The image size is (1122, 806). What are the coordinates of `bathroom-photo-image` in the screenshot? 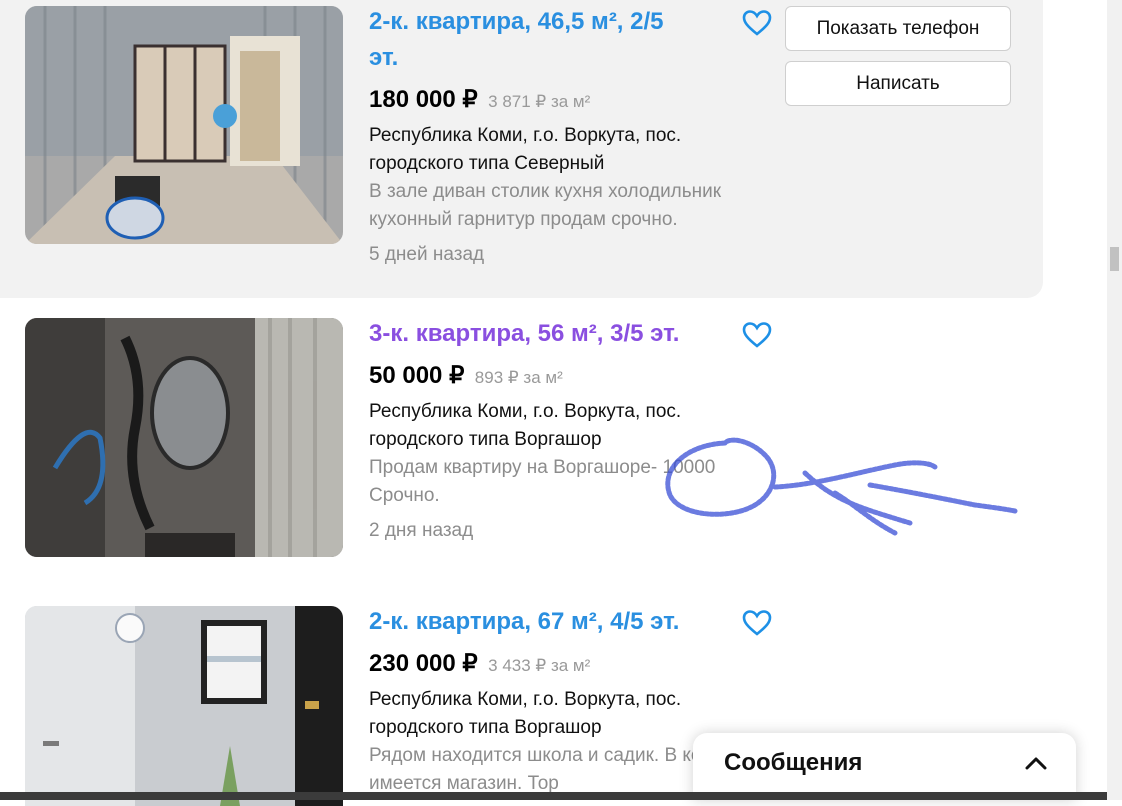 It's located at (184, 437).